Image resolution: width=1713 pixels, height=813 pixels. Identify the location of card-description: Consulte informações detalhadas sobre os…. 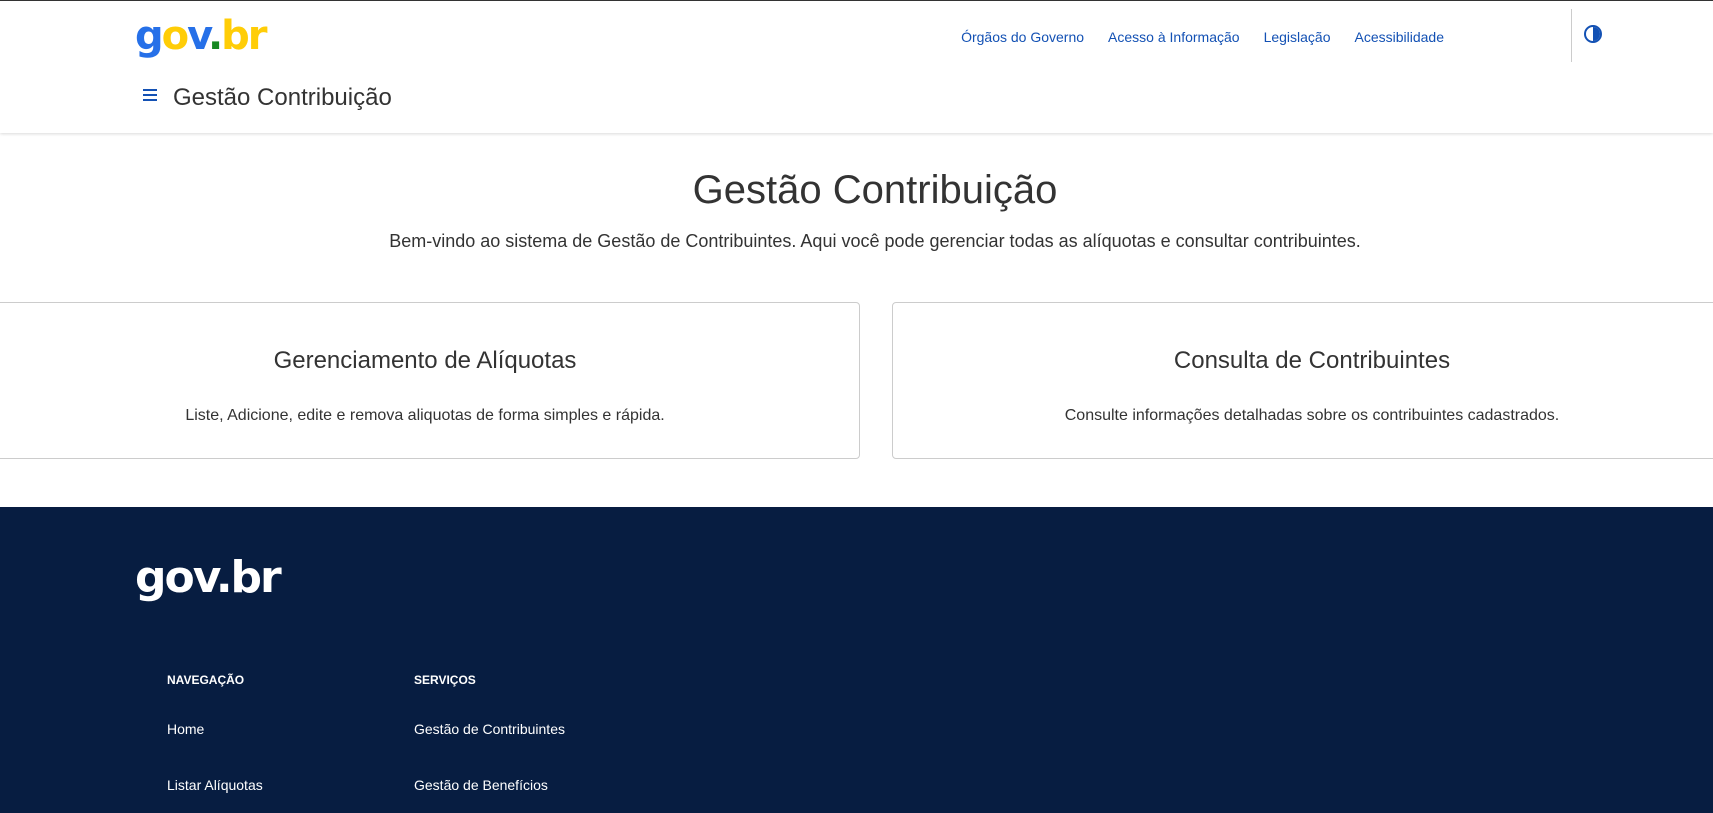
(1312, 415).